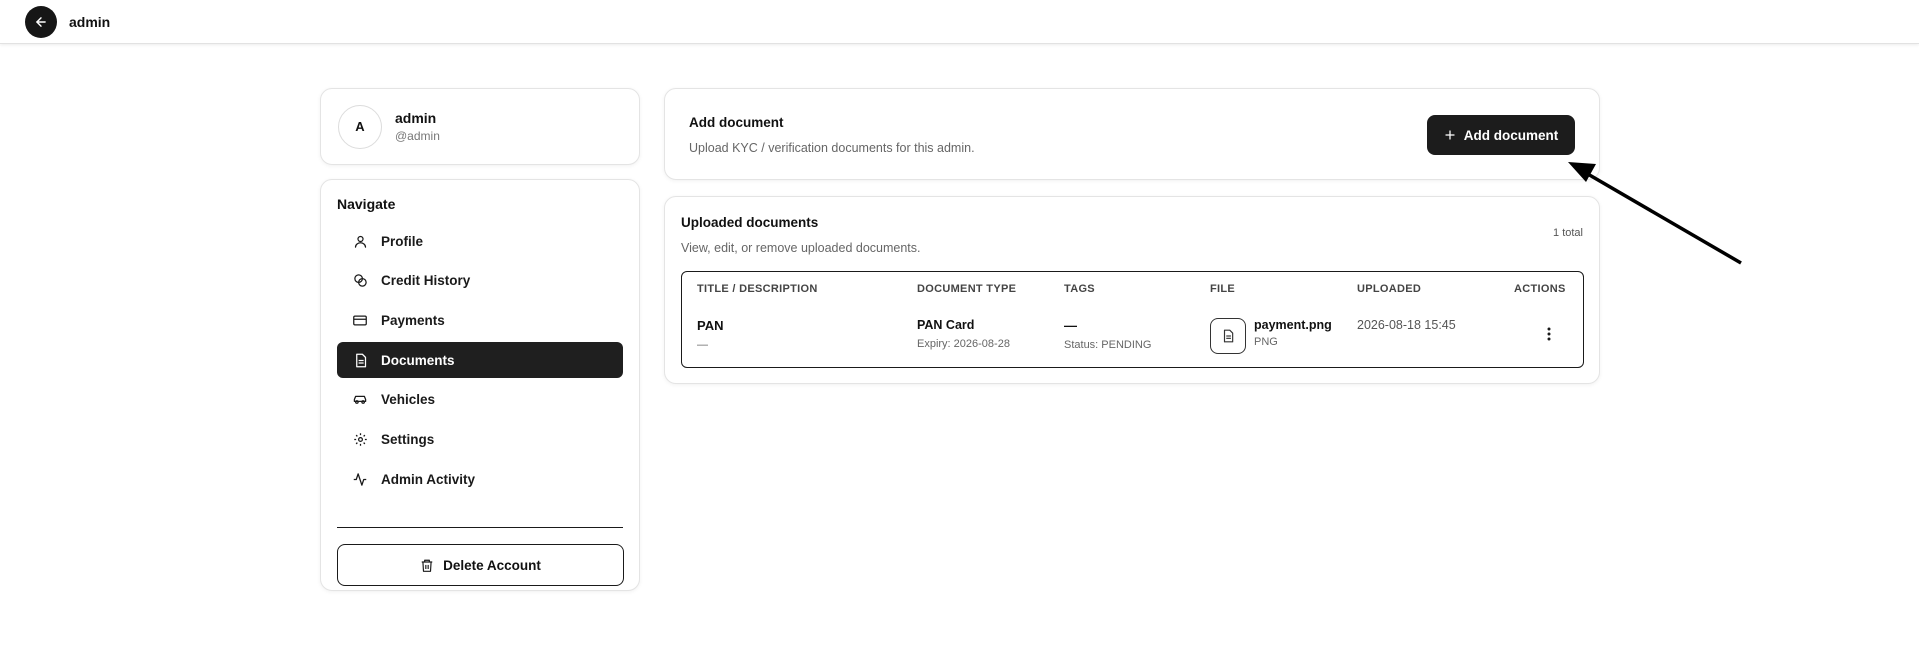 The image size is (1919, 669). Describe the element at coordinates (408, 400) in the screenshot. I see `nav-item-label: Vehicles` at that location.